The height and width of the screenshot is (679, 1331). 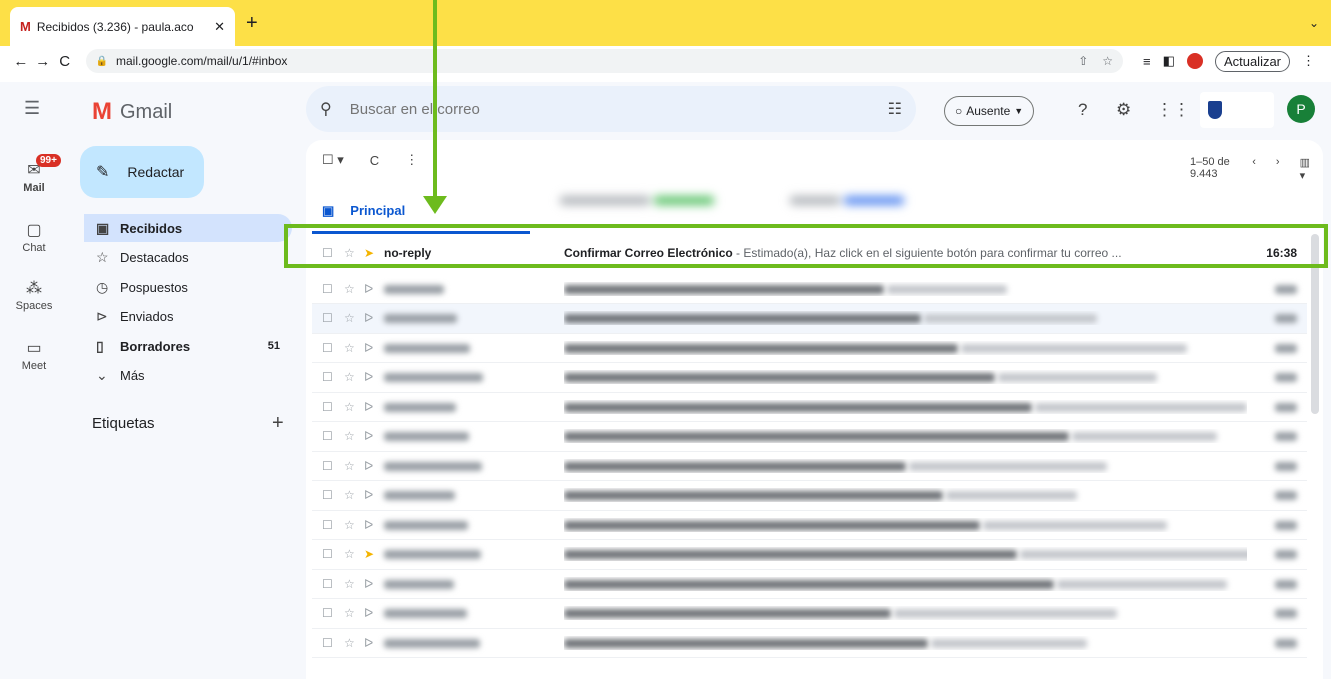 I want to click on profile-avatar, so click(x=1194, y=61).